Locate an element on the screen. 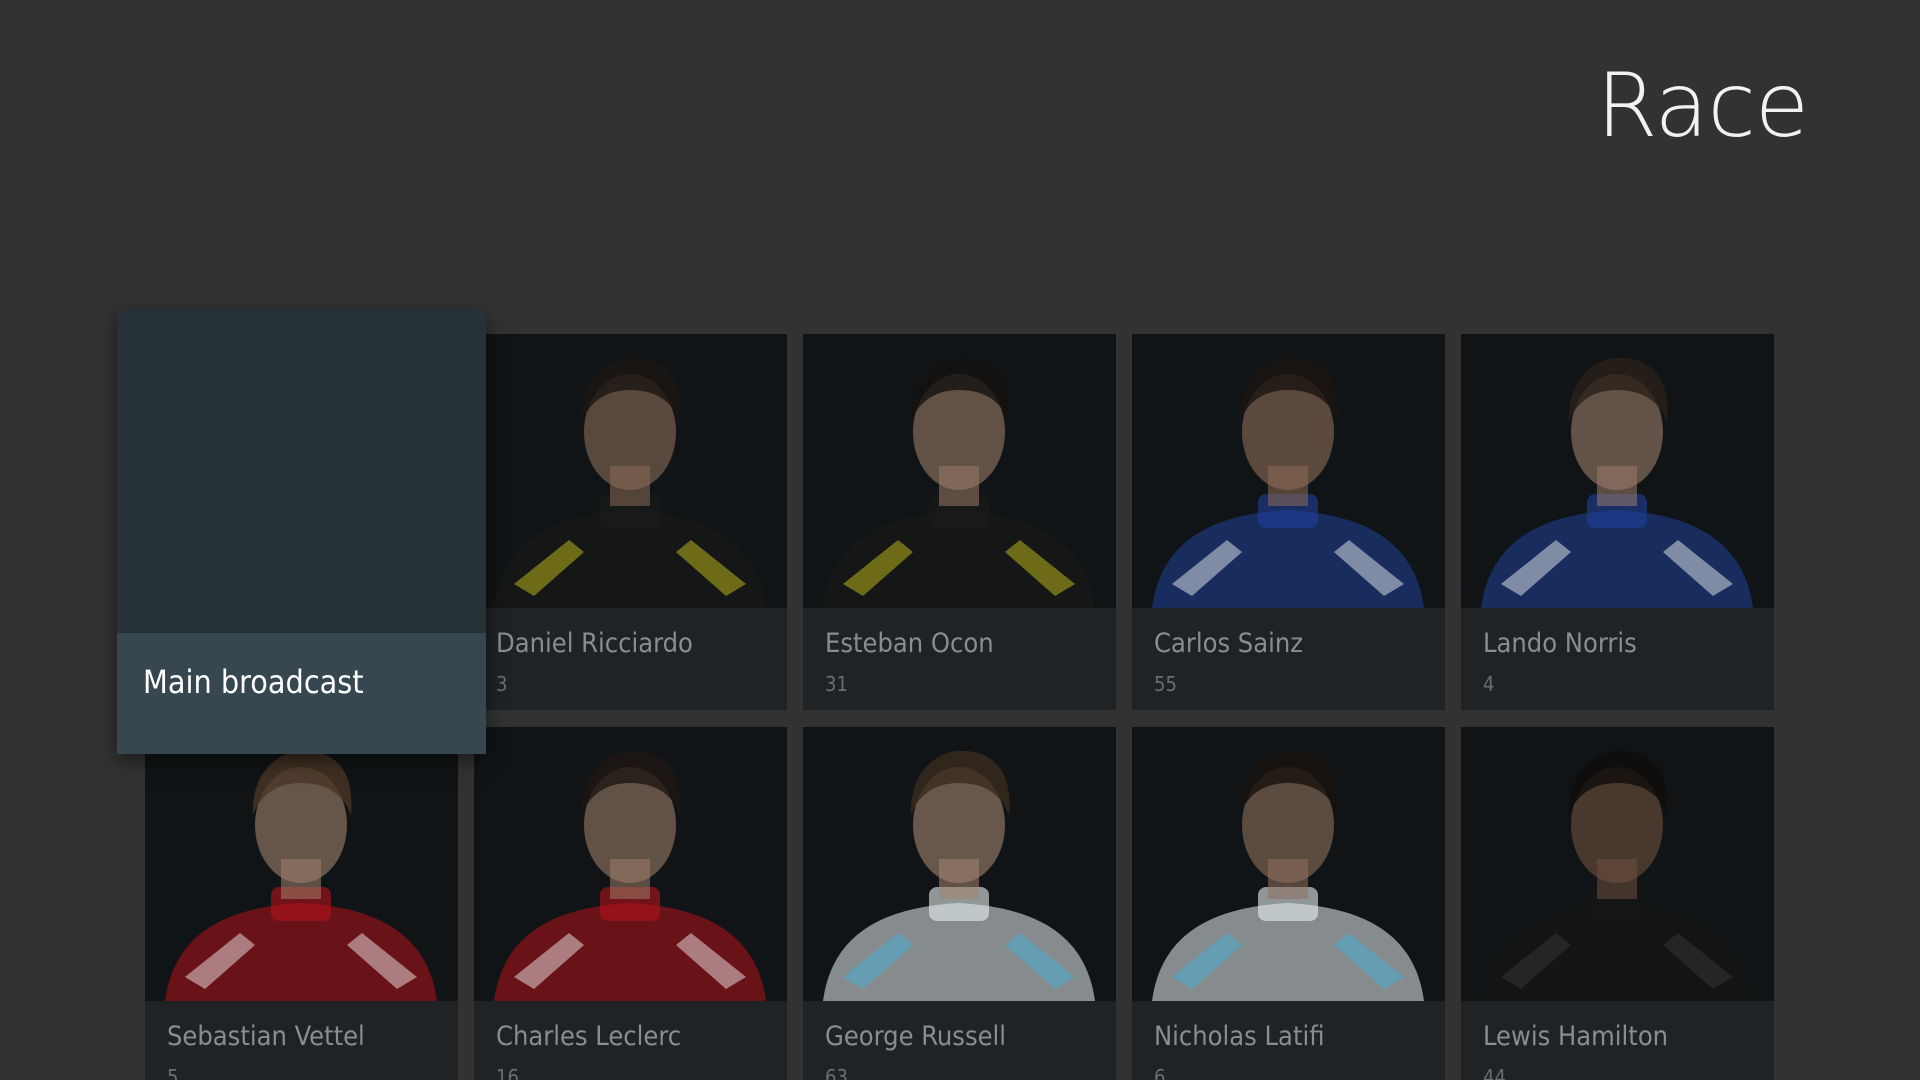  main-broadcast-card: Main broadcast is located at coordinates (301, 532).